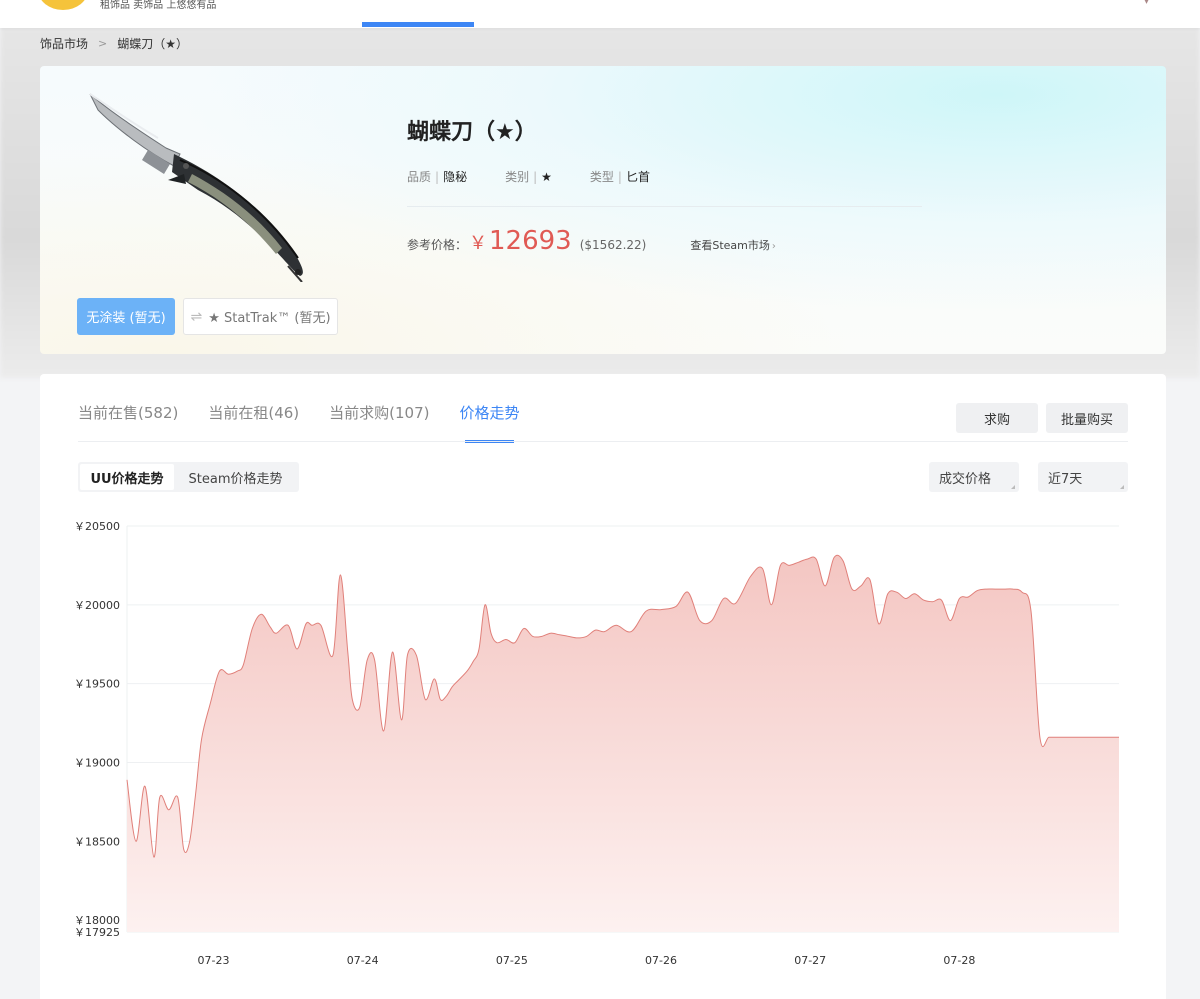 The image size is (1200, 999). What do you see at coordinates (437, 177) in the screenshot?
I see `attr-quality: 品质 | 隐秘` at bounding box center [437, 177].